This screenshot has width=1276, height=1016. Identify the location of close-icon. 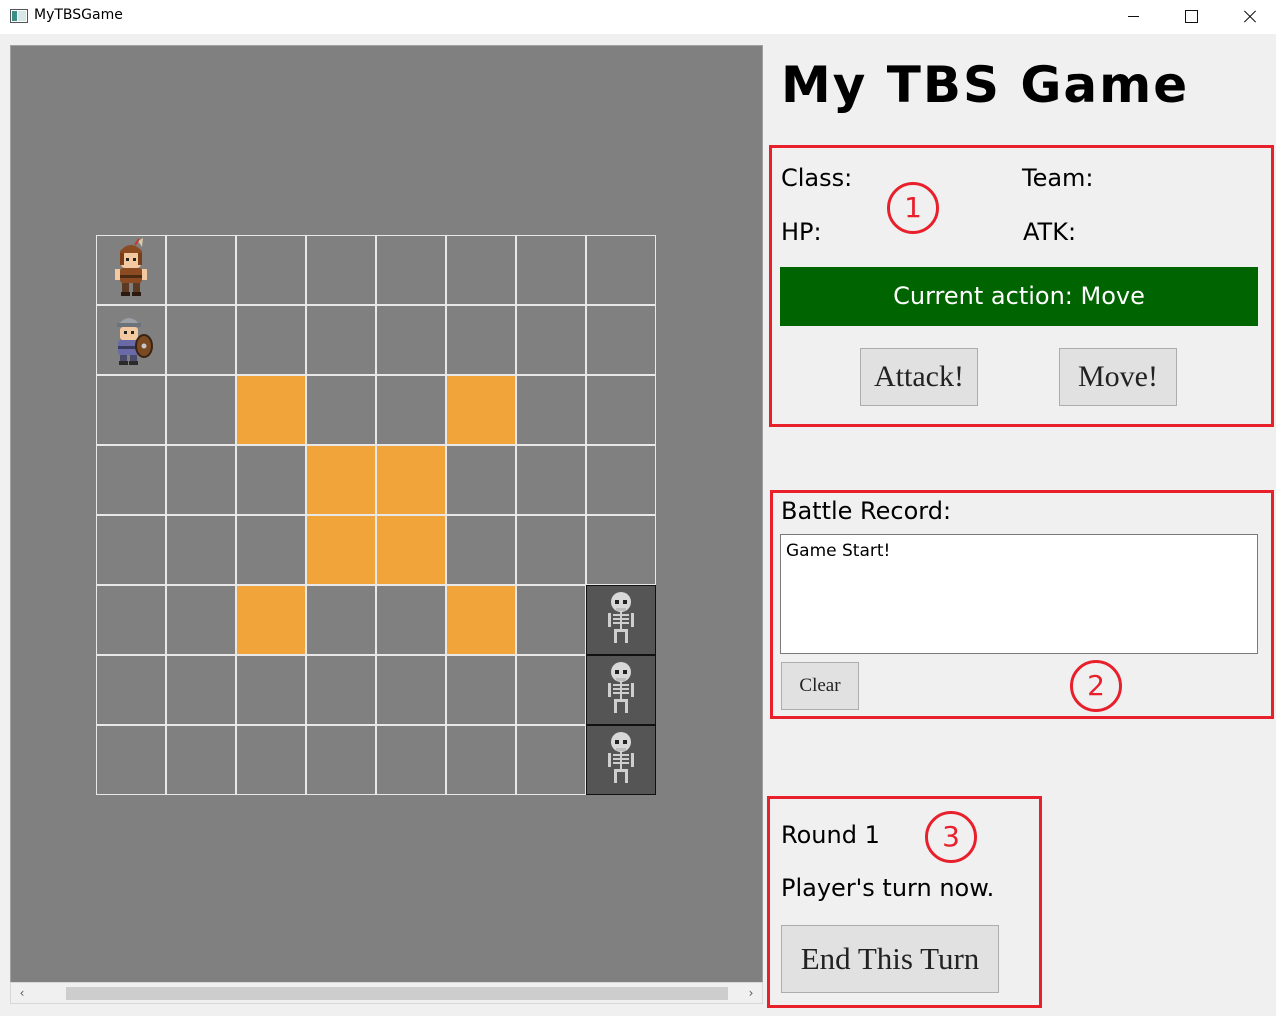
(1248, 16).